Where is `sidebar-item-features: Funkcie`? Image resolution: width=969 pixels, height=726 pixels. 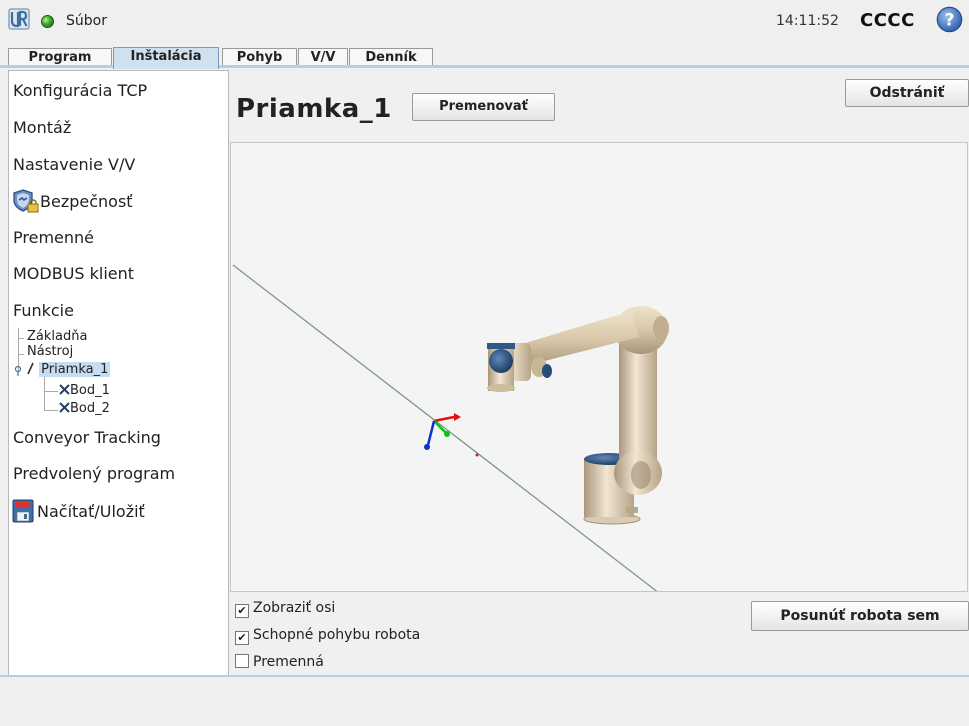 sidebar-item-features: Funkcie is located at coordinates (43, 310).